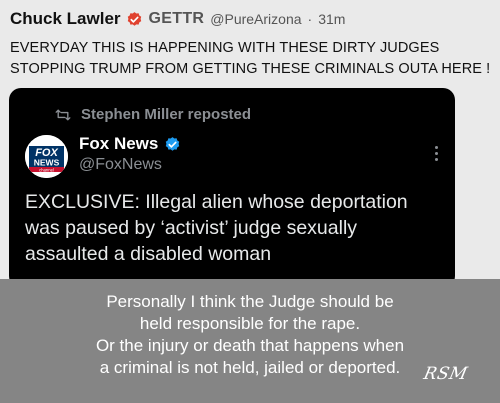 Image resolution: width=500 pixels, height=403 pixels. I want to click on repost-icon, so click(63, 114).